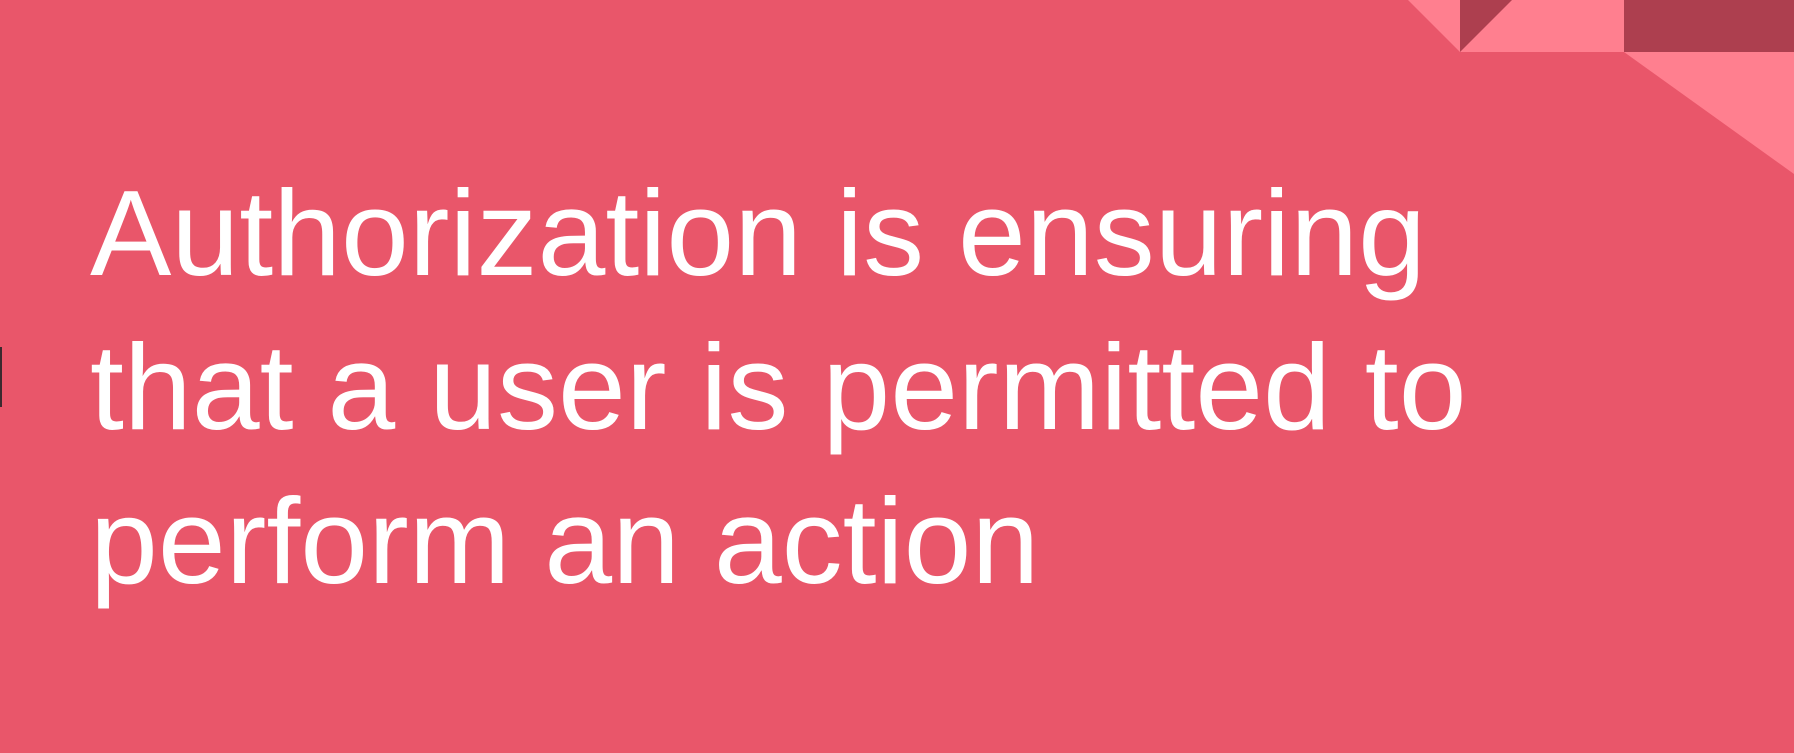 This screenshot has height=753, width=1794. Describe the element at coordinates (758, 233) in the screenshot. I see `slide-line-1: Authorization is ensuring` at that location.